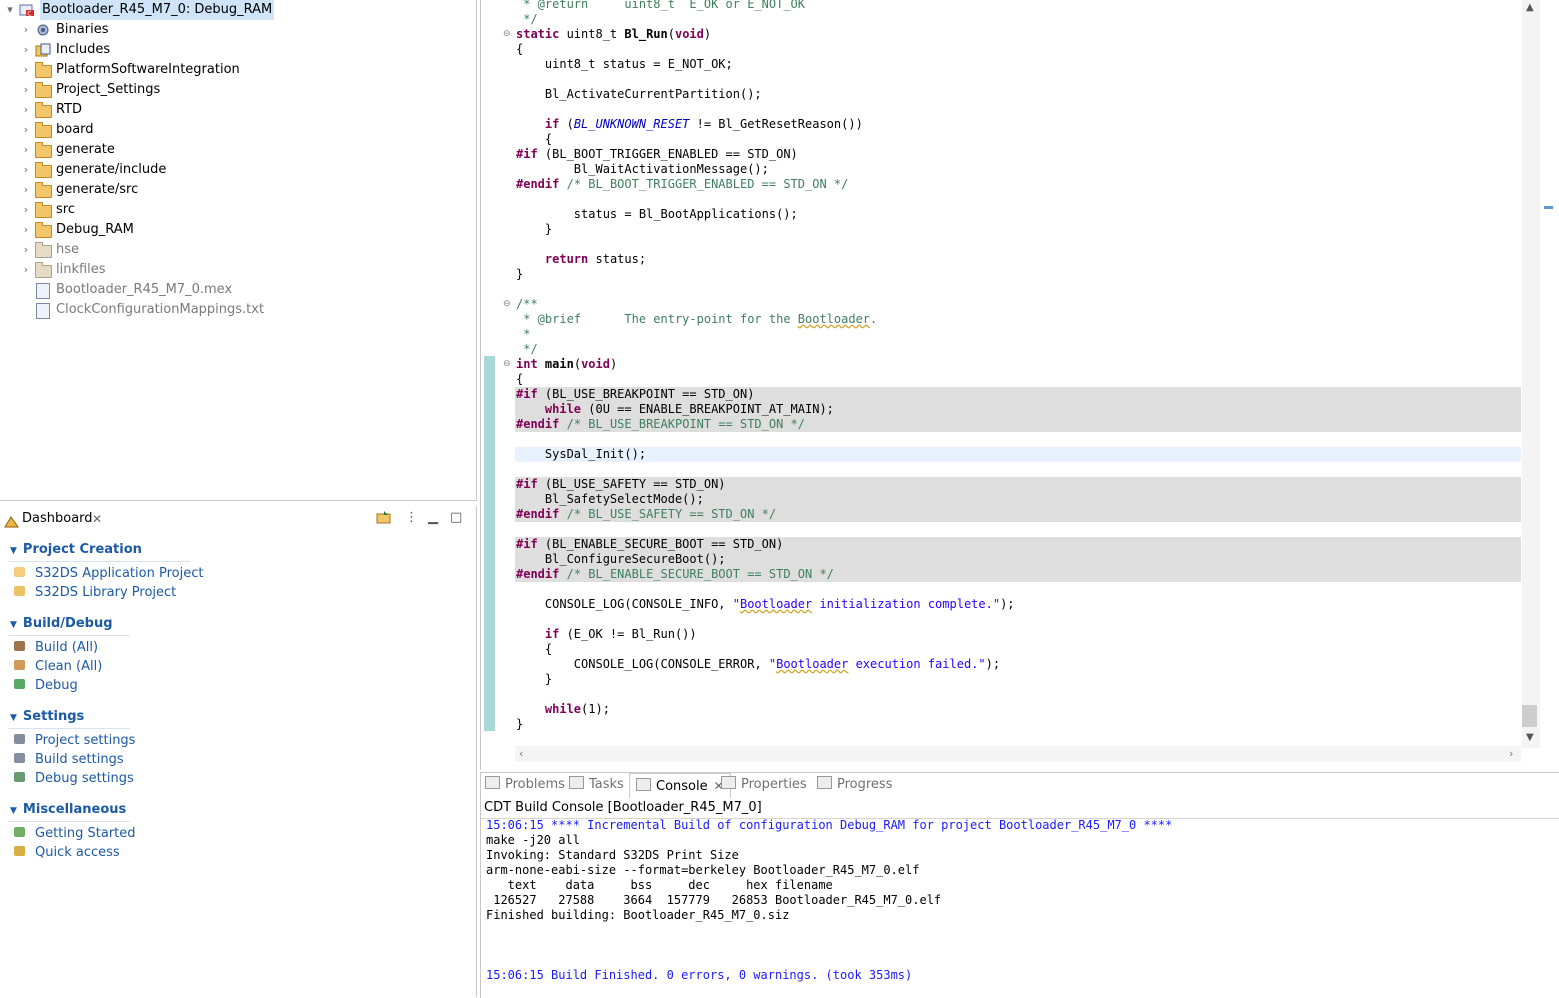 The height and width of the screenshot is (998, 1559). What do you see at coordinates (68, 759) in the screenshot?
I see `dashboard-link: Build settings` at bounding box center [68, 759].